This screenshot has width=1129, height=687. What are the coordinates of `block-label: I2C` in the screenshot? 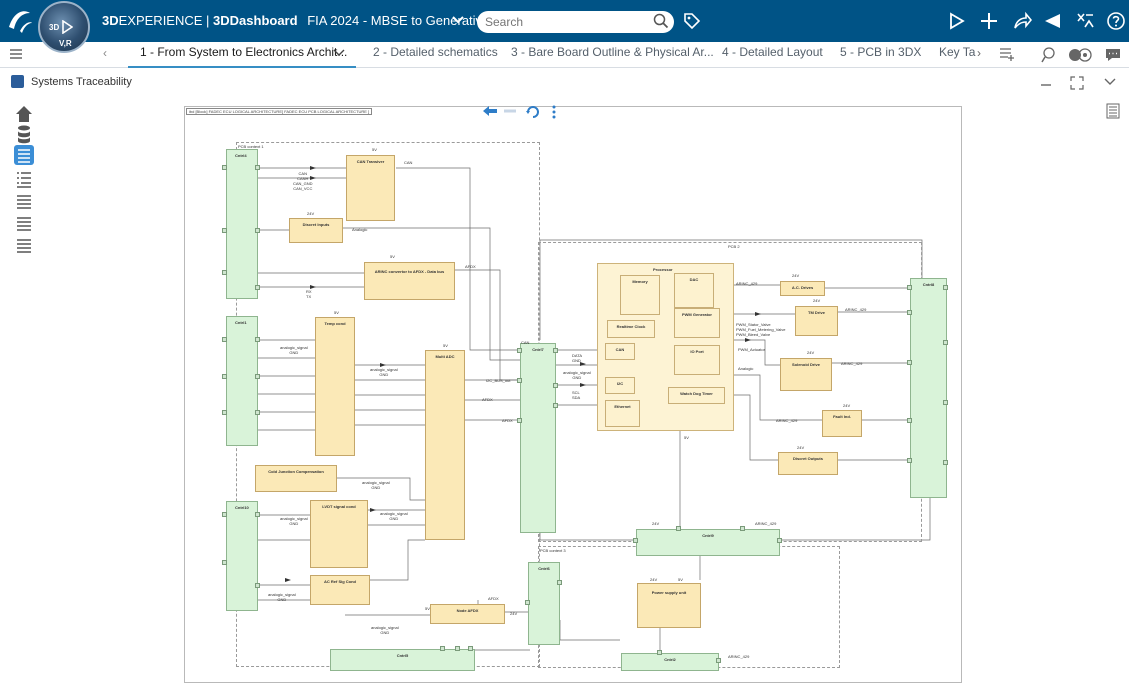 It's located at (620, 383).